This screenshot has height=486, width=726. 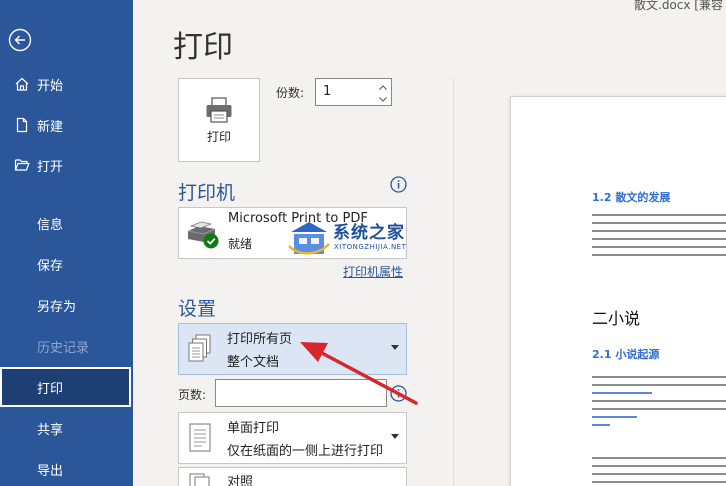 I want to click on new-document-icon, so click(x=22, y=125).